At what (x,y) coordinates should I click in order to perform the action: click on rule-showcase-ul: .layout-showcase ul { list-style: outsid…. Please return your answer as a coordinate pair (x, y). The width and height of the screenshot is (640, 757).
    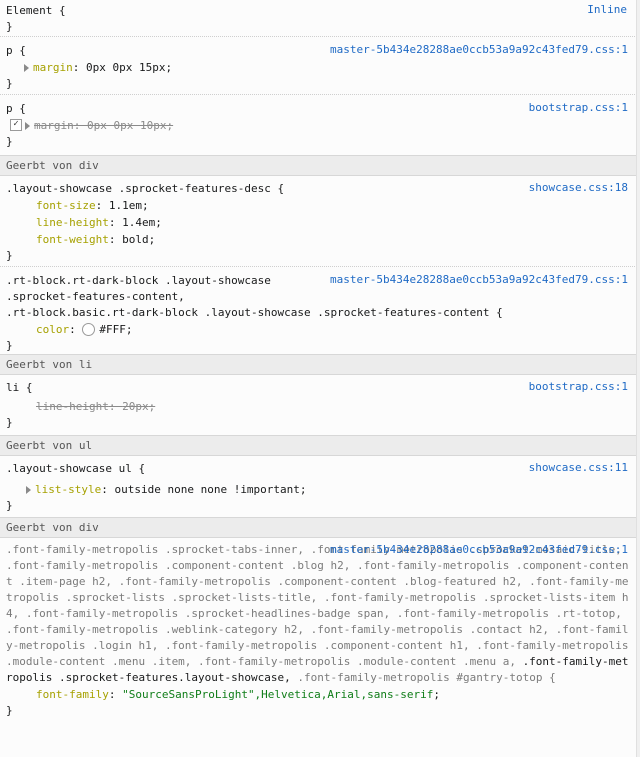
    Looking at the image, I should click on (318, 486).